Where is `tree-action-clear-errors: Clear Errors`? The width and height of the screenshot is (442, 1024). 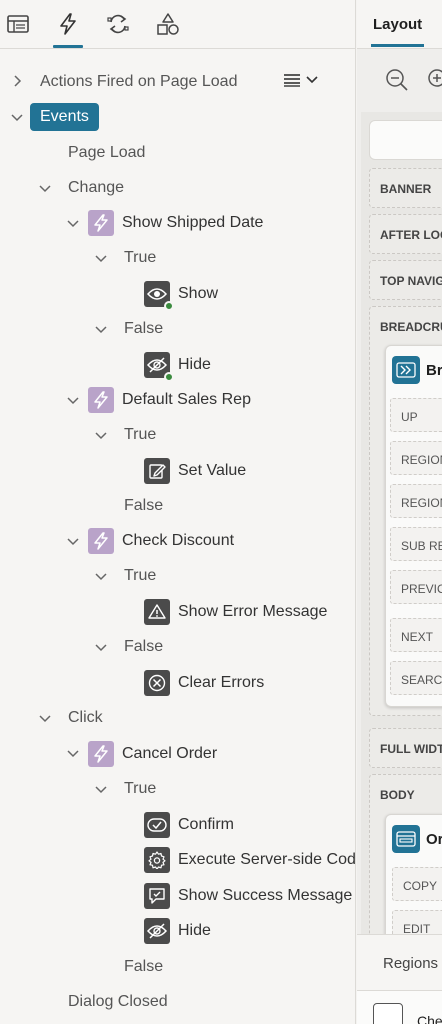
tree-action-clear-errors: Clear Errors is located at coordinates (204, 683).